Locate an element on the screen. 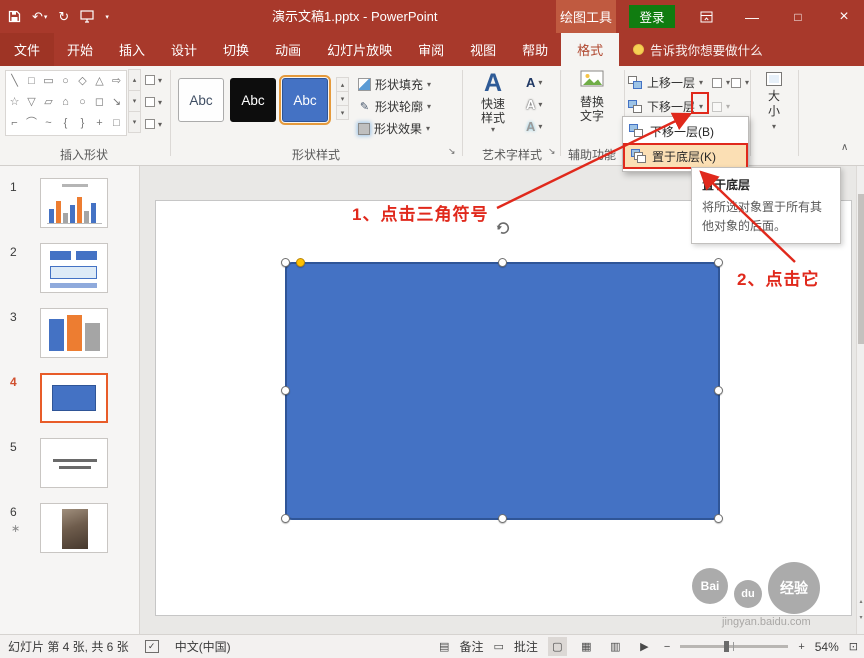 The height and width of the screenshot is (658, 864). tab-animations: 动画 is located at coordinates (288, 49).